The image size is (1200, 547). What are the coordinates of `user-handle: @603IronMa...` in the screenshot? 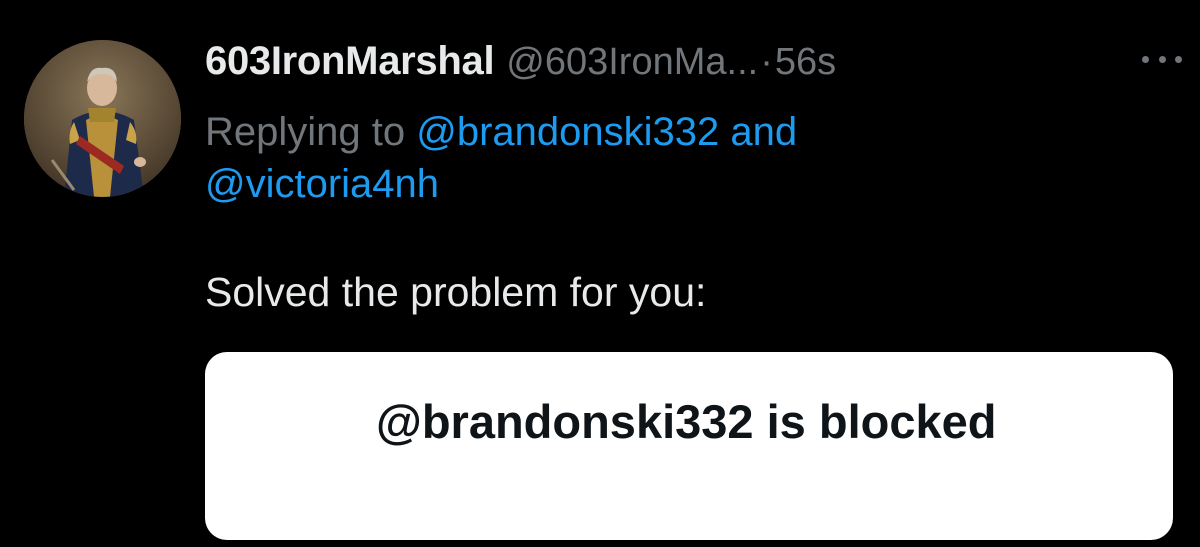 It's located at (632, 62).